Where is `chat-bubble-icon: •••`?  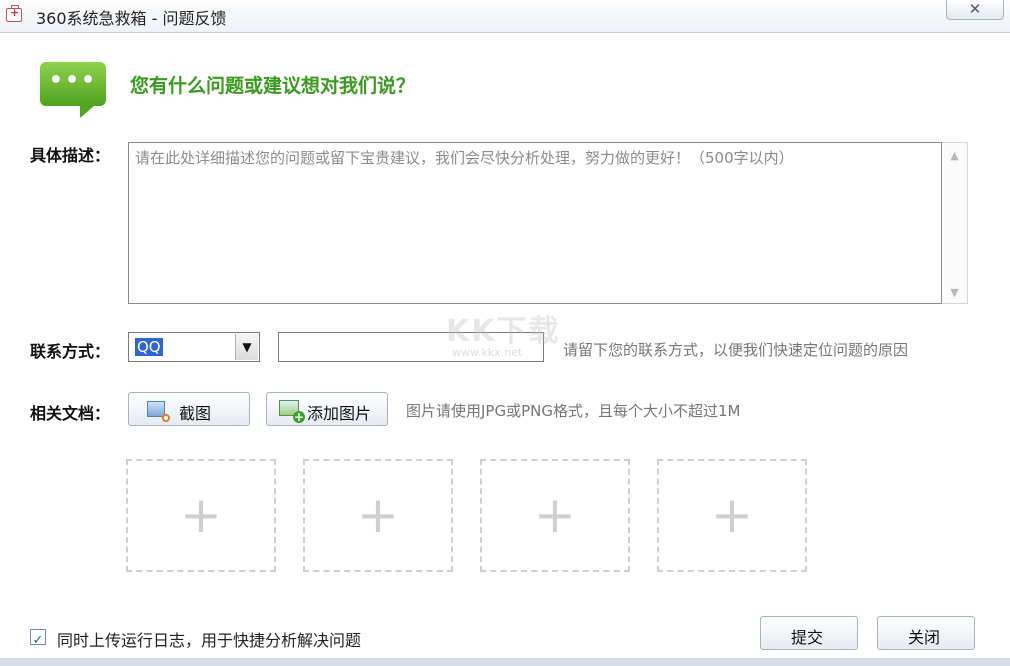 chat-bubble-icon: ••• is located at coordinates (73, 90).